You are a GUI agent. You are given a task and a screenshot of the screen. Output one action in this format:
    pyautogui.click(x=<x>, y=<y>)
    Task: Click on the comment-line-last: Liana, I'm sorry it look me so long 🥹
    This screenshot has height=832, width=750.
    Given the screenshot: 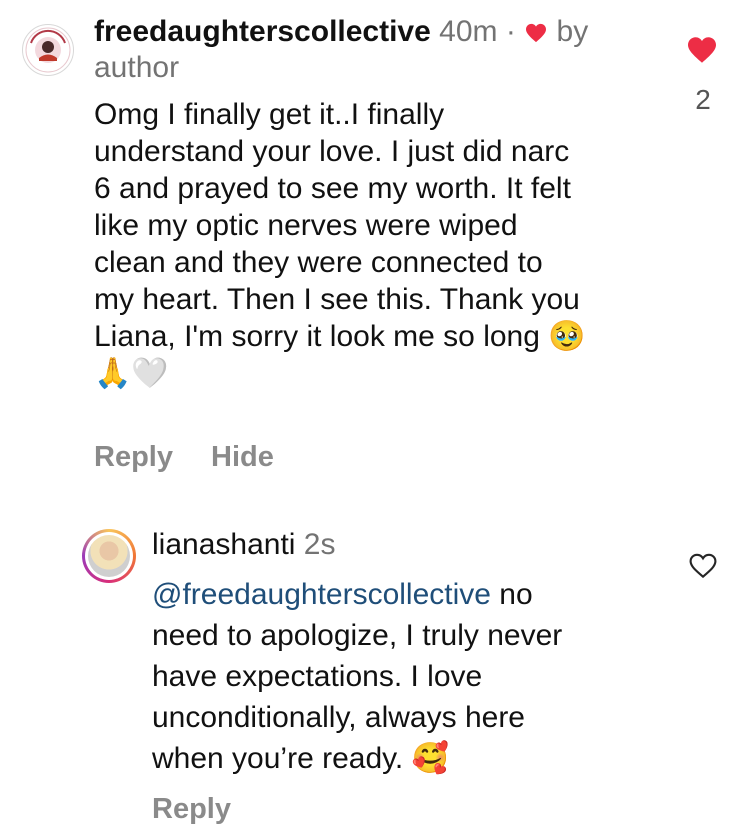 What is the action you would take?
    pyautogui.click(x=374, y=336)
    